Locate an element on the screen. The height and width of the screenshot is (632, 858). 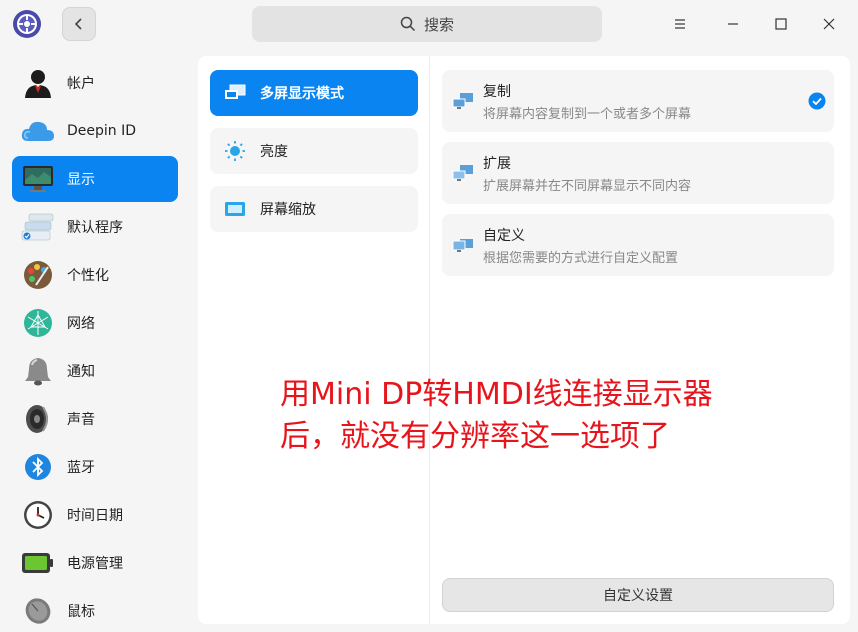
sidebar-item-label: 帐户 is located at coordinates (81, 84).